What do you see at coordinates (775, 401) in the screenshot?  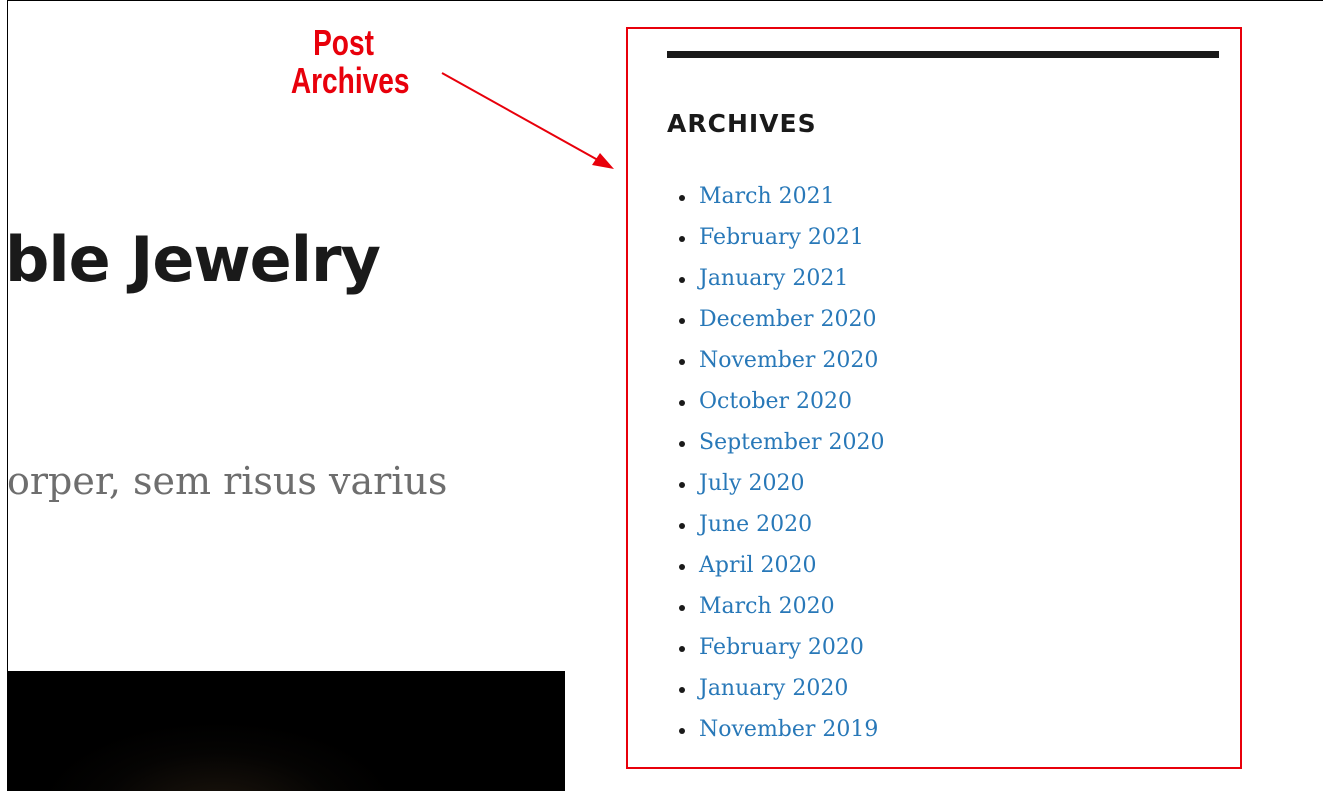 I see `archive-link: October 2020` at bounding box center [775, 401].